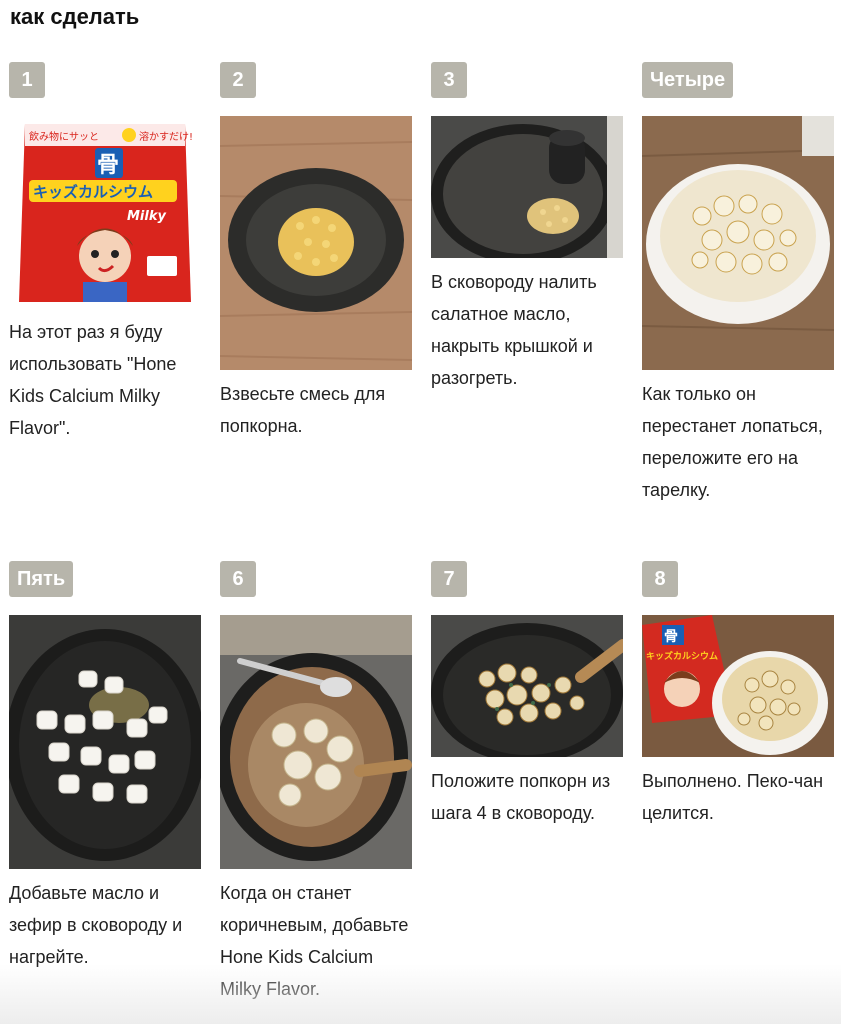 This screenshot has height=1024, width=841. I want to click on pack-slogan-left: 飲み物にサッと, so click(64, 136).